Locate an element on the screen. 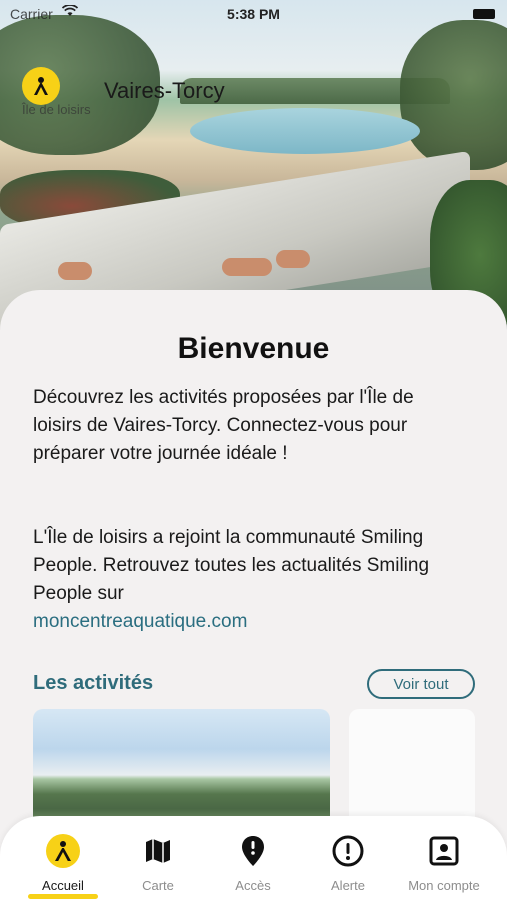  tab-account-label: Mon compte is located at coordinates (444, 885).